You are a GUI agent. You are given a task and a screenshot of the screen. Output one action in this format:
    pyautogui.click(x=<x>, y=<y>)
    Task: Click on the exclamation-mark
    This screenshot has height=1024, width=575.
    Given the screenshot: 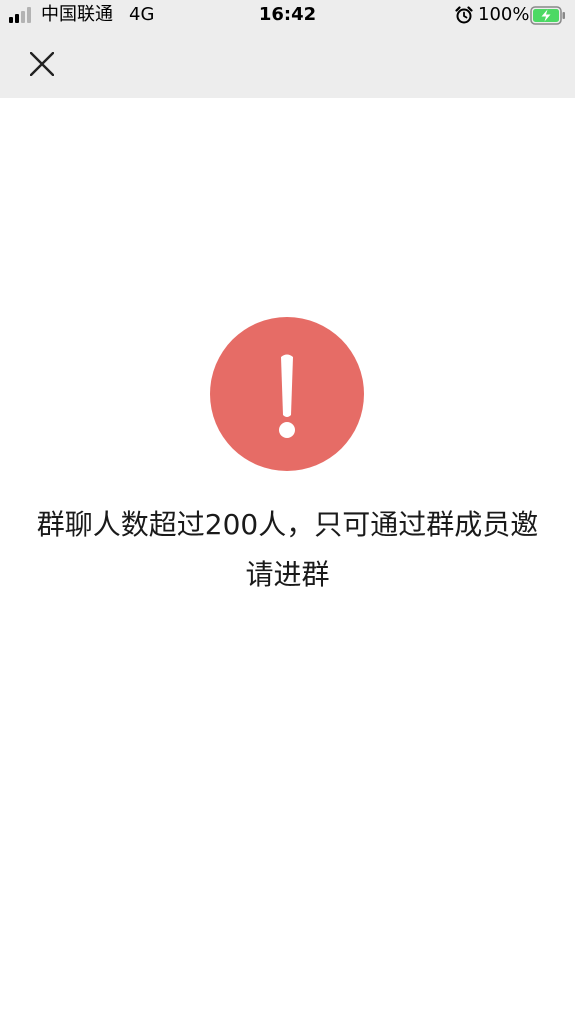 What is the action you would take?
    pyautogui.click(x=287, y=396)
    